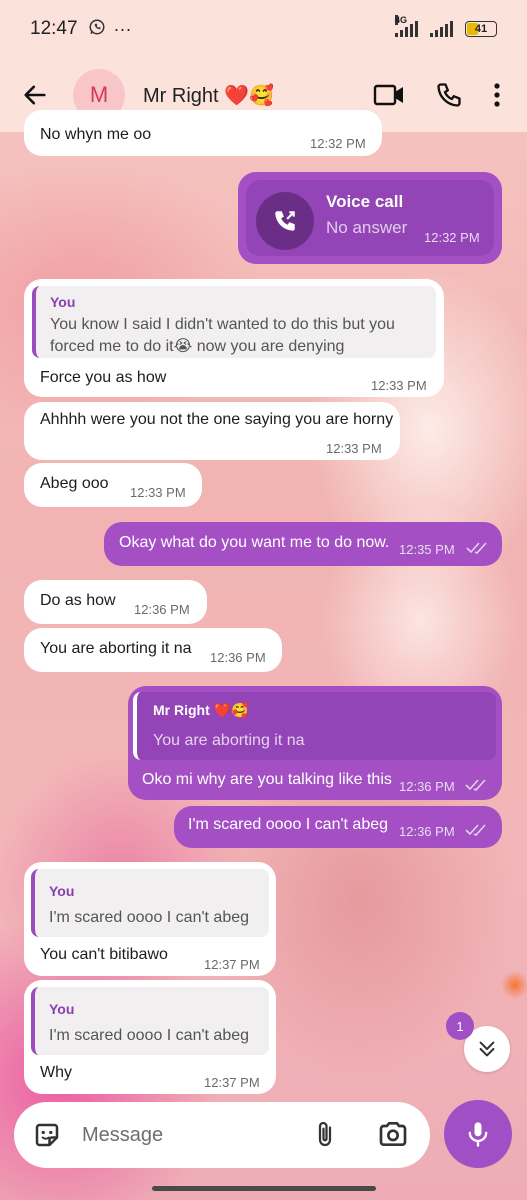 This screenshot has width=527, height=1200. I want to click on microphone-icon, so click(478, 1134).